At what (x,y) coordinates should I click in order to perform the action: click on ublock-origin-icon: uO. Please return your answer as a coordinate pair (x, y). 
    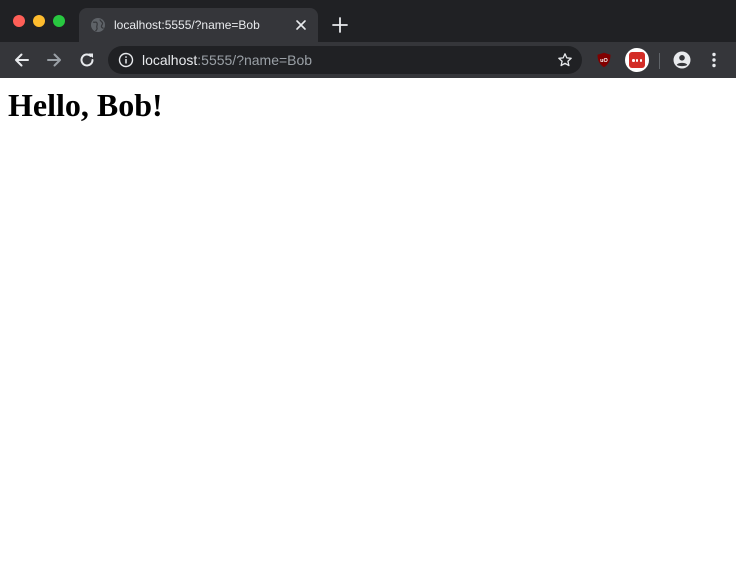
    Looking at the image, I should click on (604, 60).